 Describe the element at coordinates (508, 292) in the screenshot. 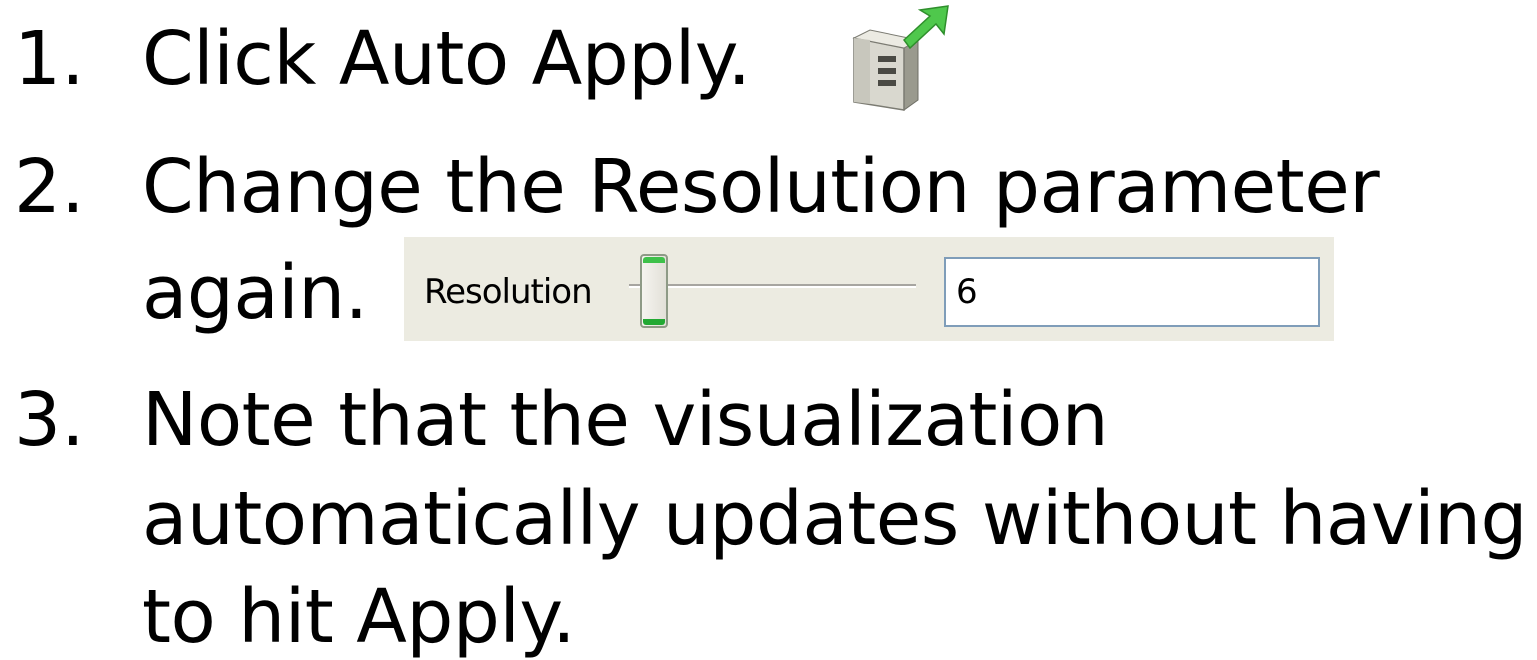

I see `resolution-label: Resolution` at that location.